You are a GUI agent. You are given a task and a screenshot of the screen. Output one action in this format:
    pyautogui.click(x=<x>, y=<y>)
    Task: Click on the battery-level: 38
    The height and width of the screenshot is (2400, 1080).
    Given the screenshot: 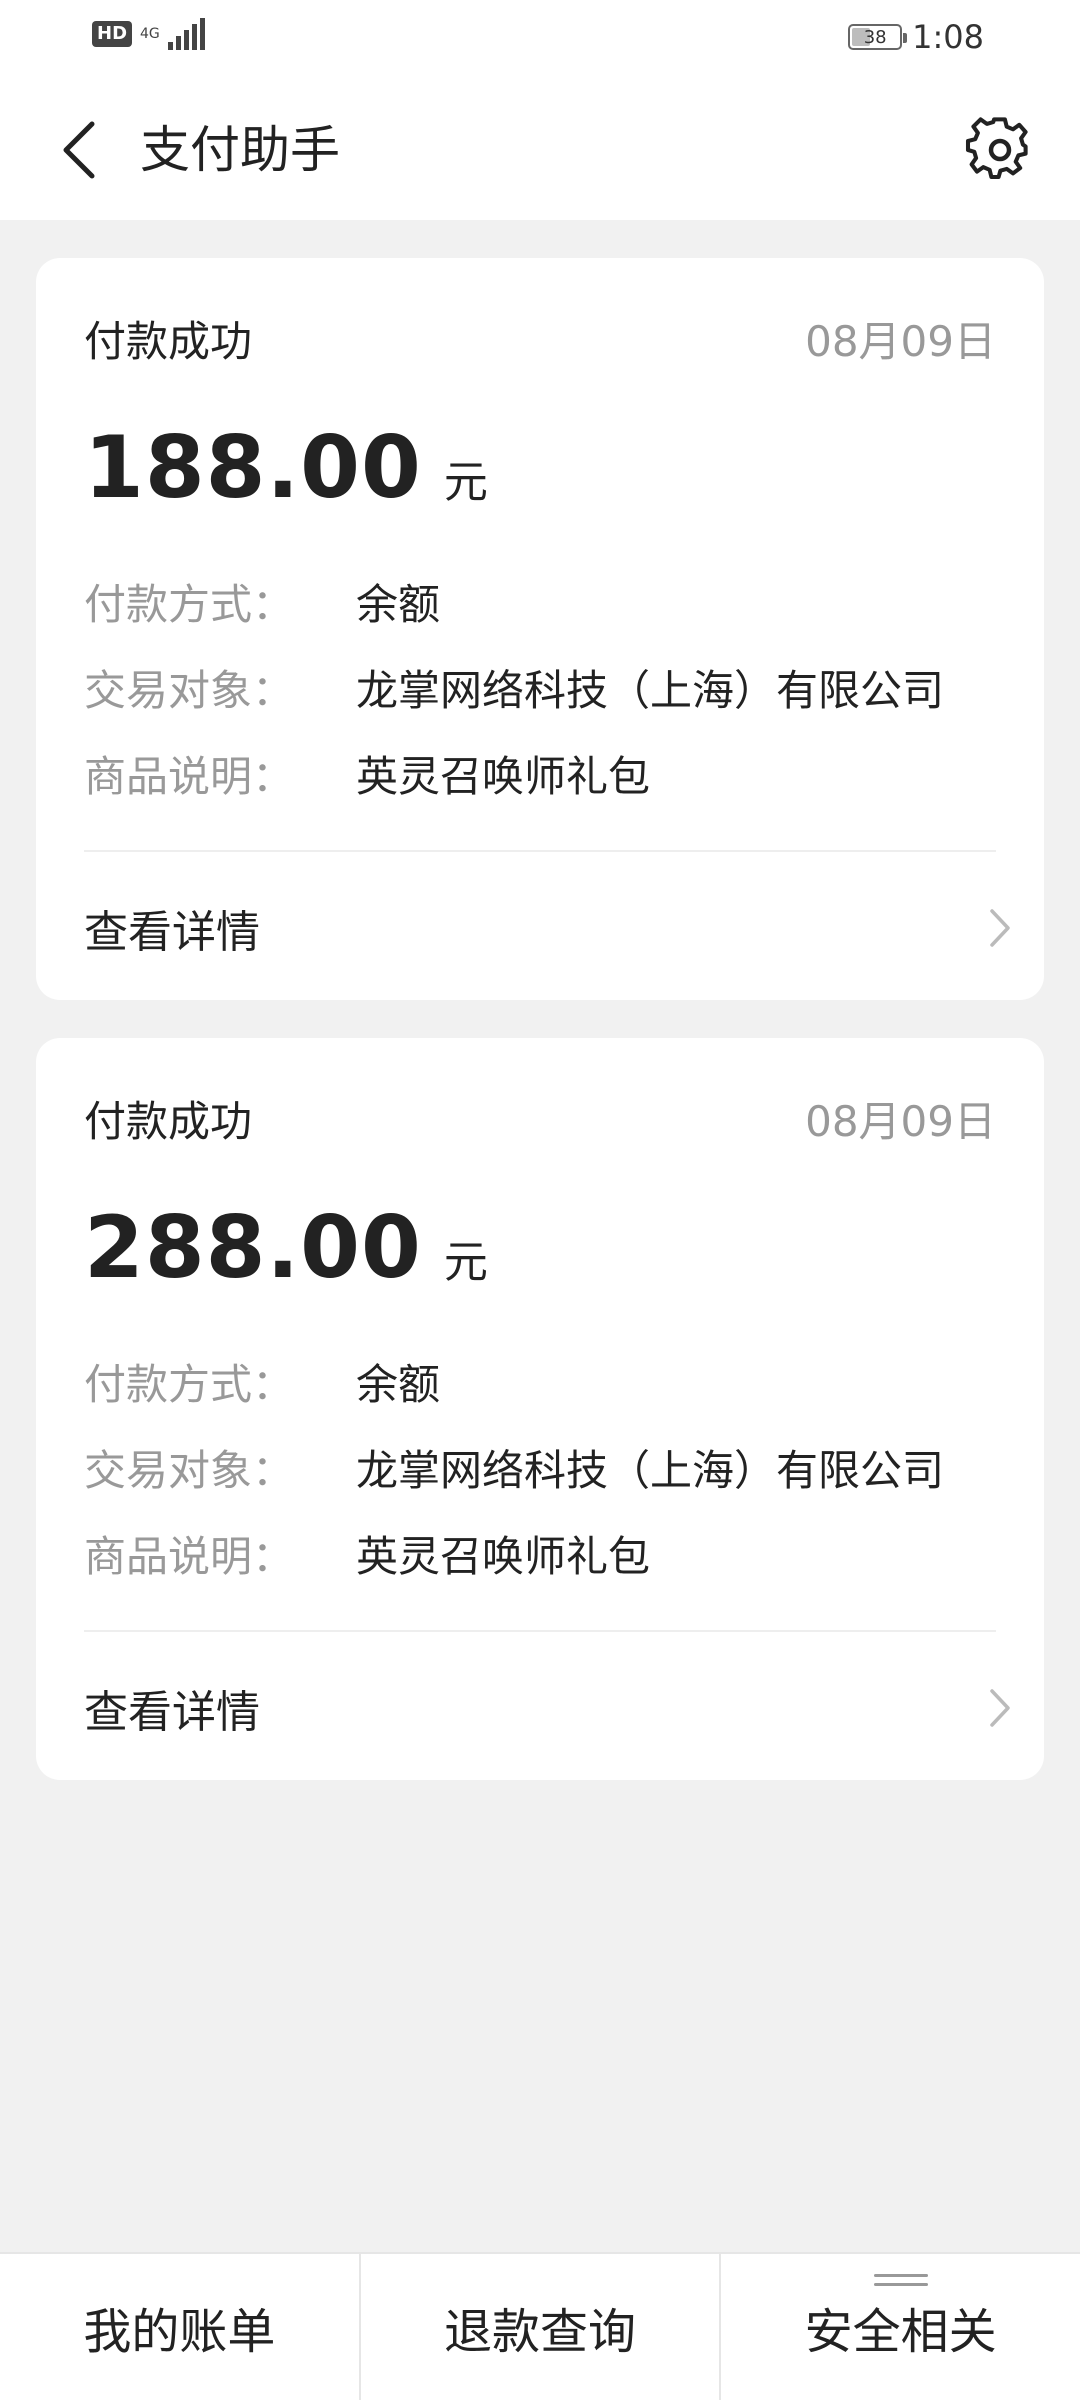 What is the action you would take?
    pyautogui.click(x=875, y=37)
    